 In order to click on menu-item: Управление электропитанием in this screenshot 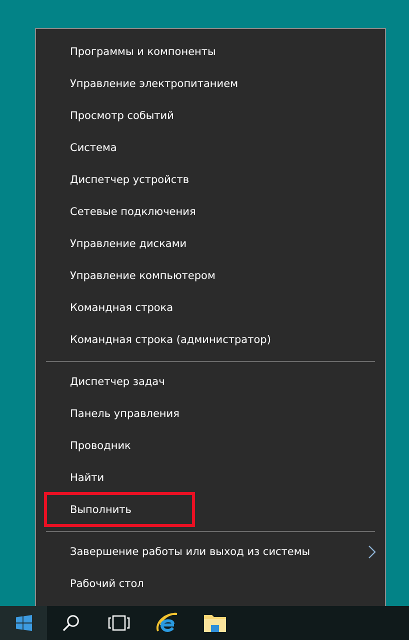, I will do `click(137, 84)`.